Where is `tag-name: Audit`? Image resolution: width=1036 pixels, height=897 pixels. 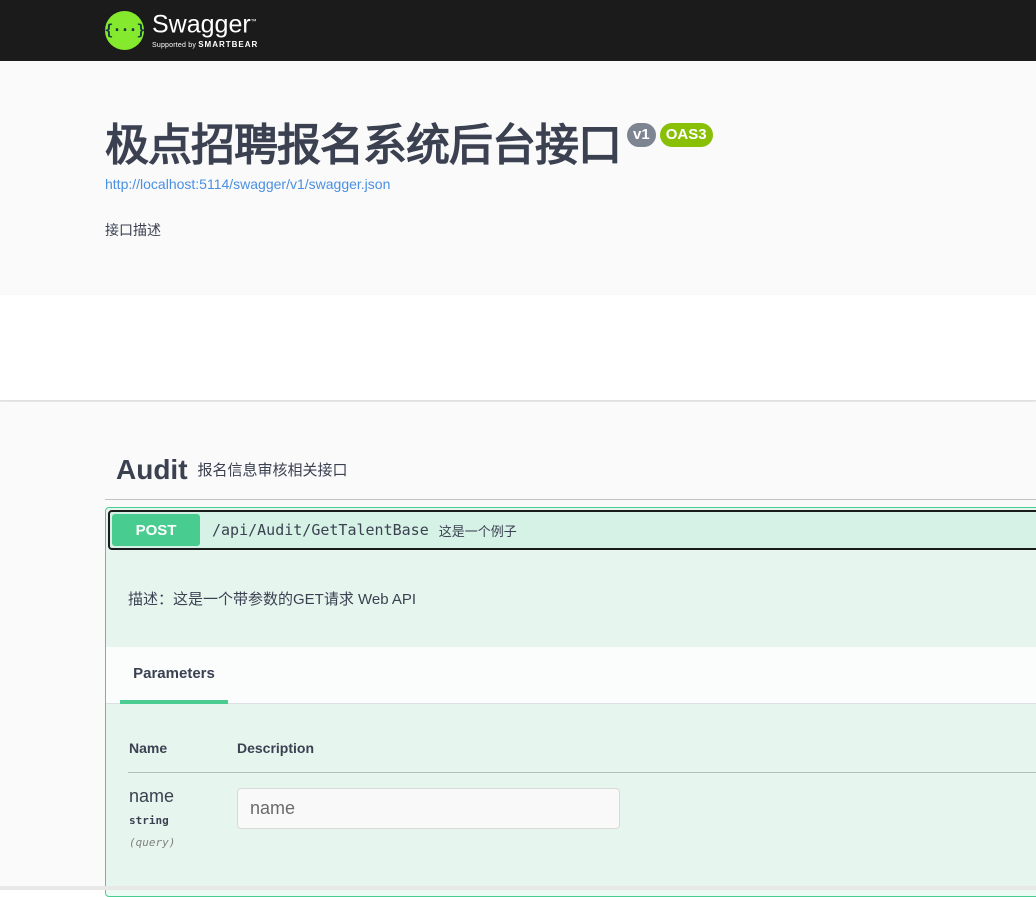 tag-name: Audit is located at coordinates (152, 469).